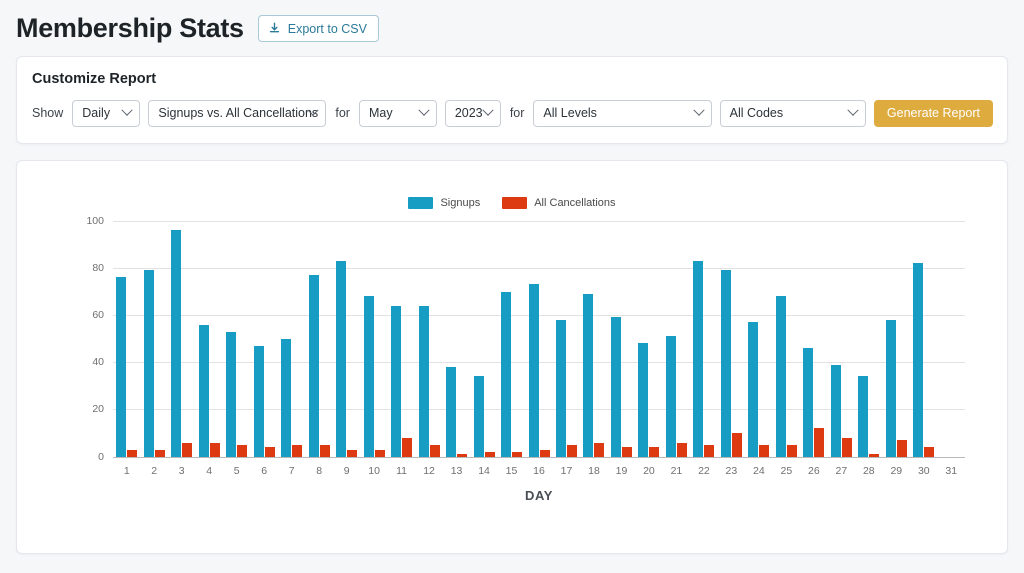 Image resolution: width=1024 pixels, height=573 pixels. I want to click on chart-day-column: 6, so click(263, 349).